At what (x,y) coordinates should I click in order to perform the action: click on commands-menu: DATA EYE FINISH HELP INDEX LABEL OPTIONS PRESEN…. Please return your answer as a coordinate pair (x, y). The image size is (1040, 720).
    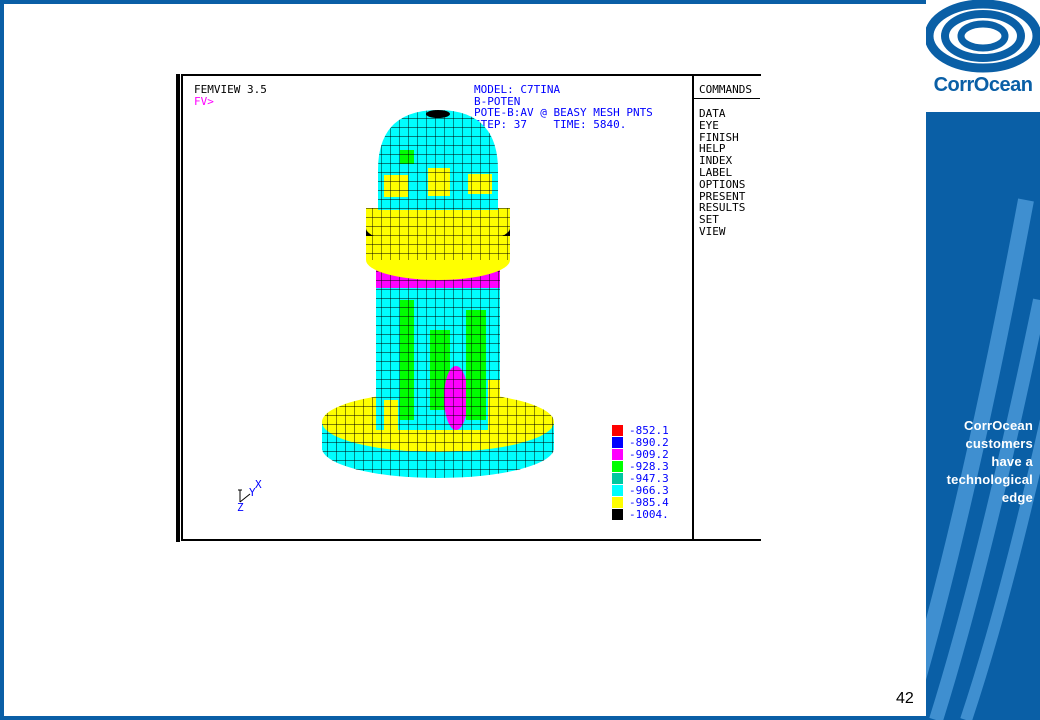
    Looking at the image, I should click on (722, 173).